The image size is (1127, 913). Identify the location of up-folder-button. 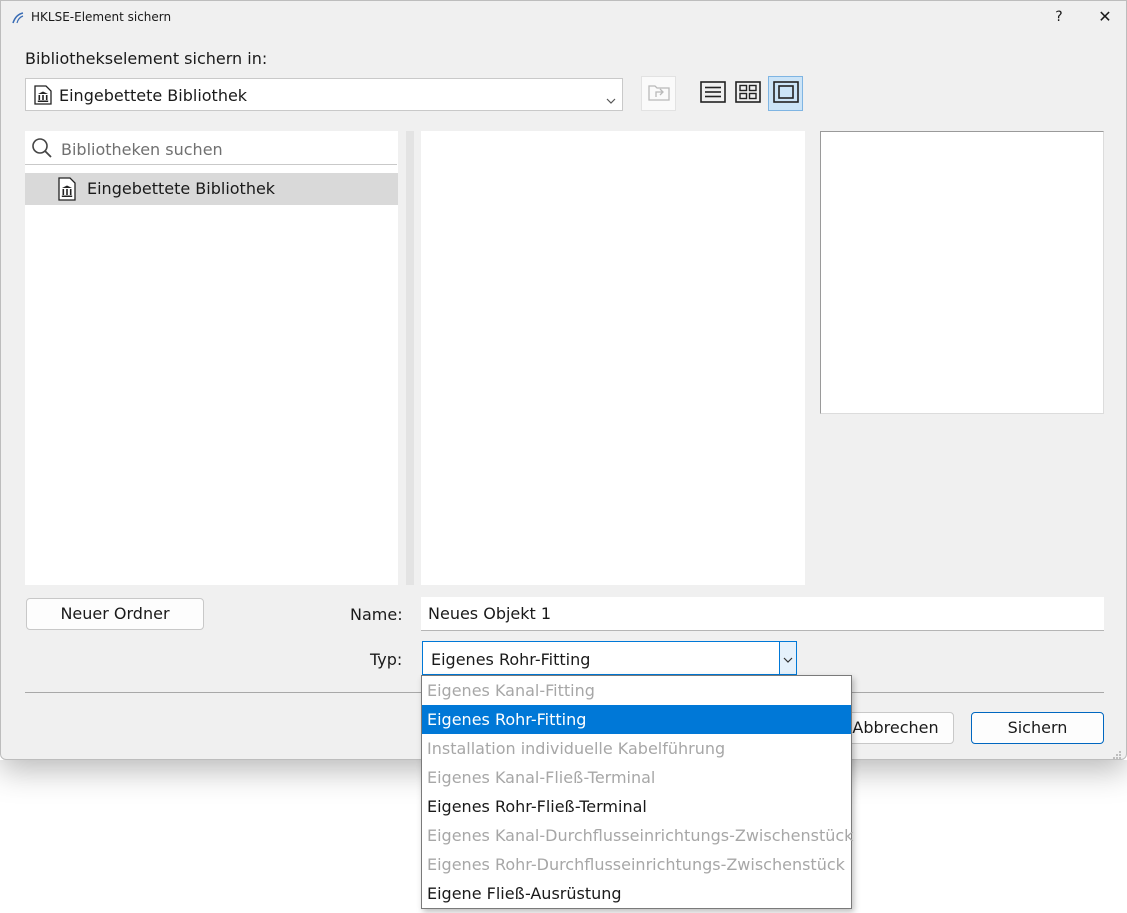
(658, 93).